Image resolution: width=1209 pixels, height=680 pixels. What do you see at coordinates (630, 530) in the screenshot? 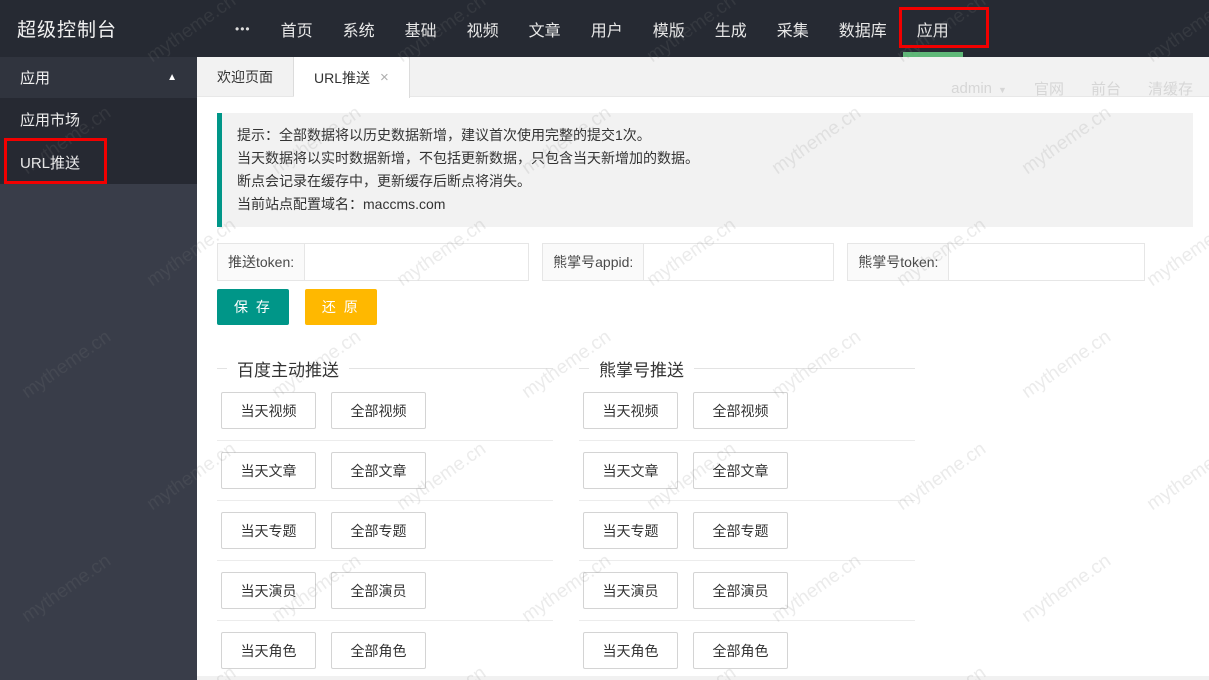
I see `xiongzhang-today-topic-button: 当天专题` at bounding box center [630, 530].